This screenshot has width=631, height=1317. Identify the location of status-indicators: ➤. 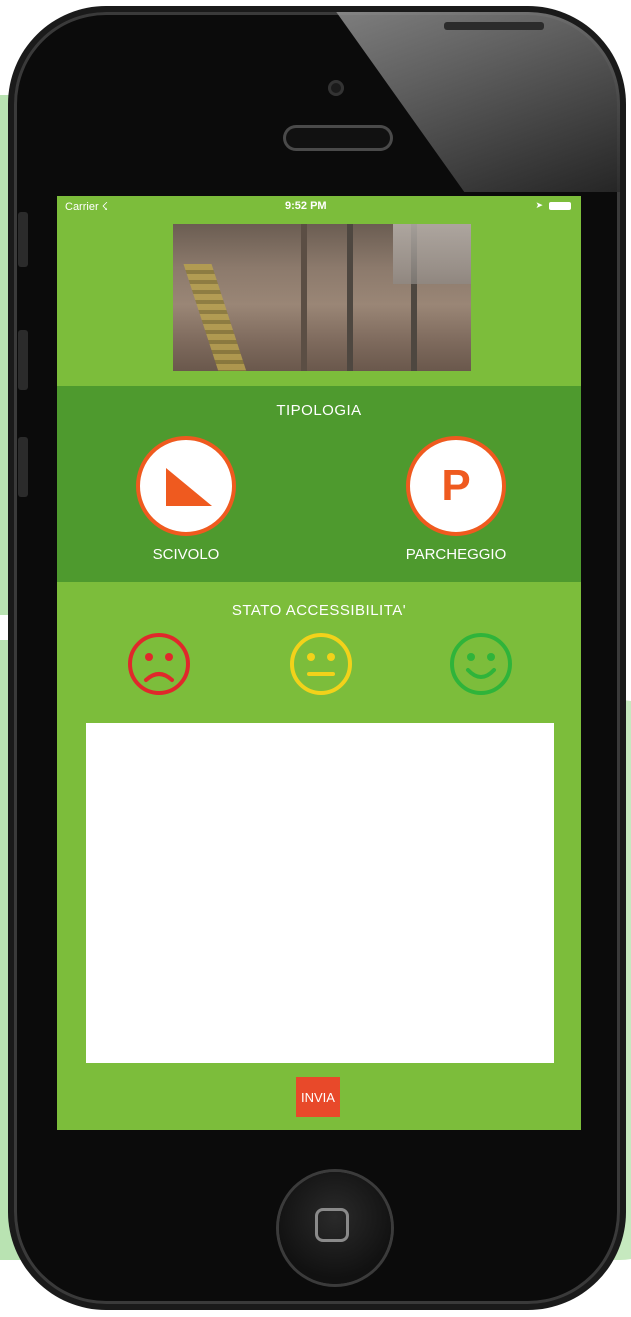
(553, 205).